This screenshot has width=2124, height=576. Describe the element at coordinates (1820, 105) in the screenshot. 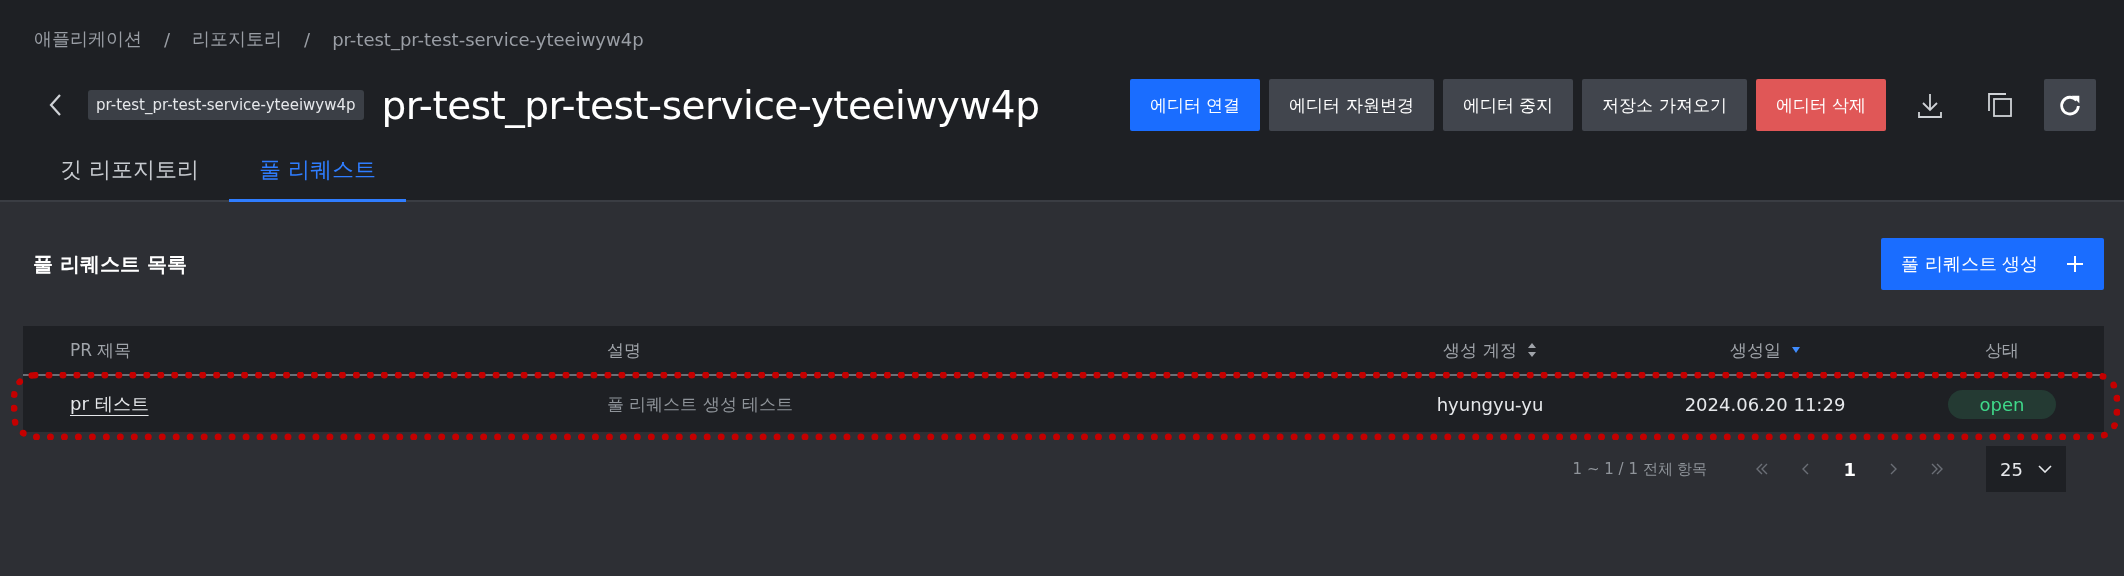

I see `action-button: 에디터 삭제` at that location.